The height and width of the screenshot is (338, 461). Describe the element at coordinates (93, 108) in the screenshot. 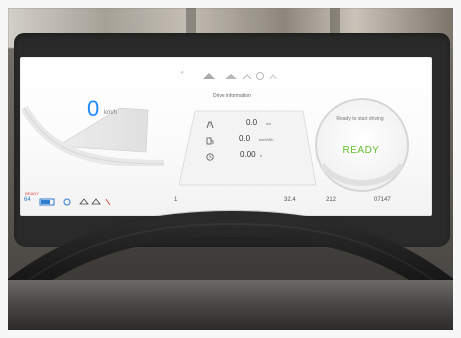

I see `speed-value: 0` at that location.